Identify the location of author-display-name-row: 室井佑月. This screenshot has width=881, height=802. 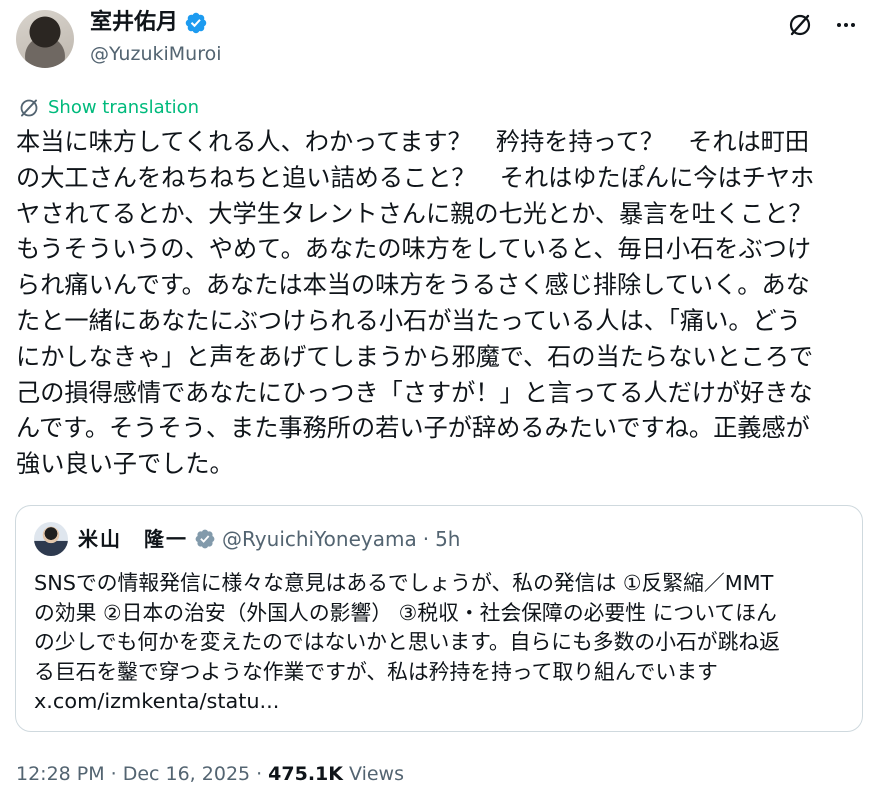
(149, 23).